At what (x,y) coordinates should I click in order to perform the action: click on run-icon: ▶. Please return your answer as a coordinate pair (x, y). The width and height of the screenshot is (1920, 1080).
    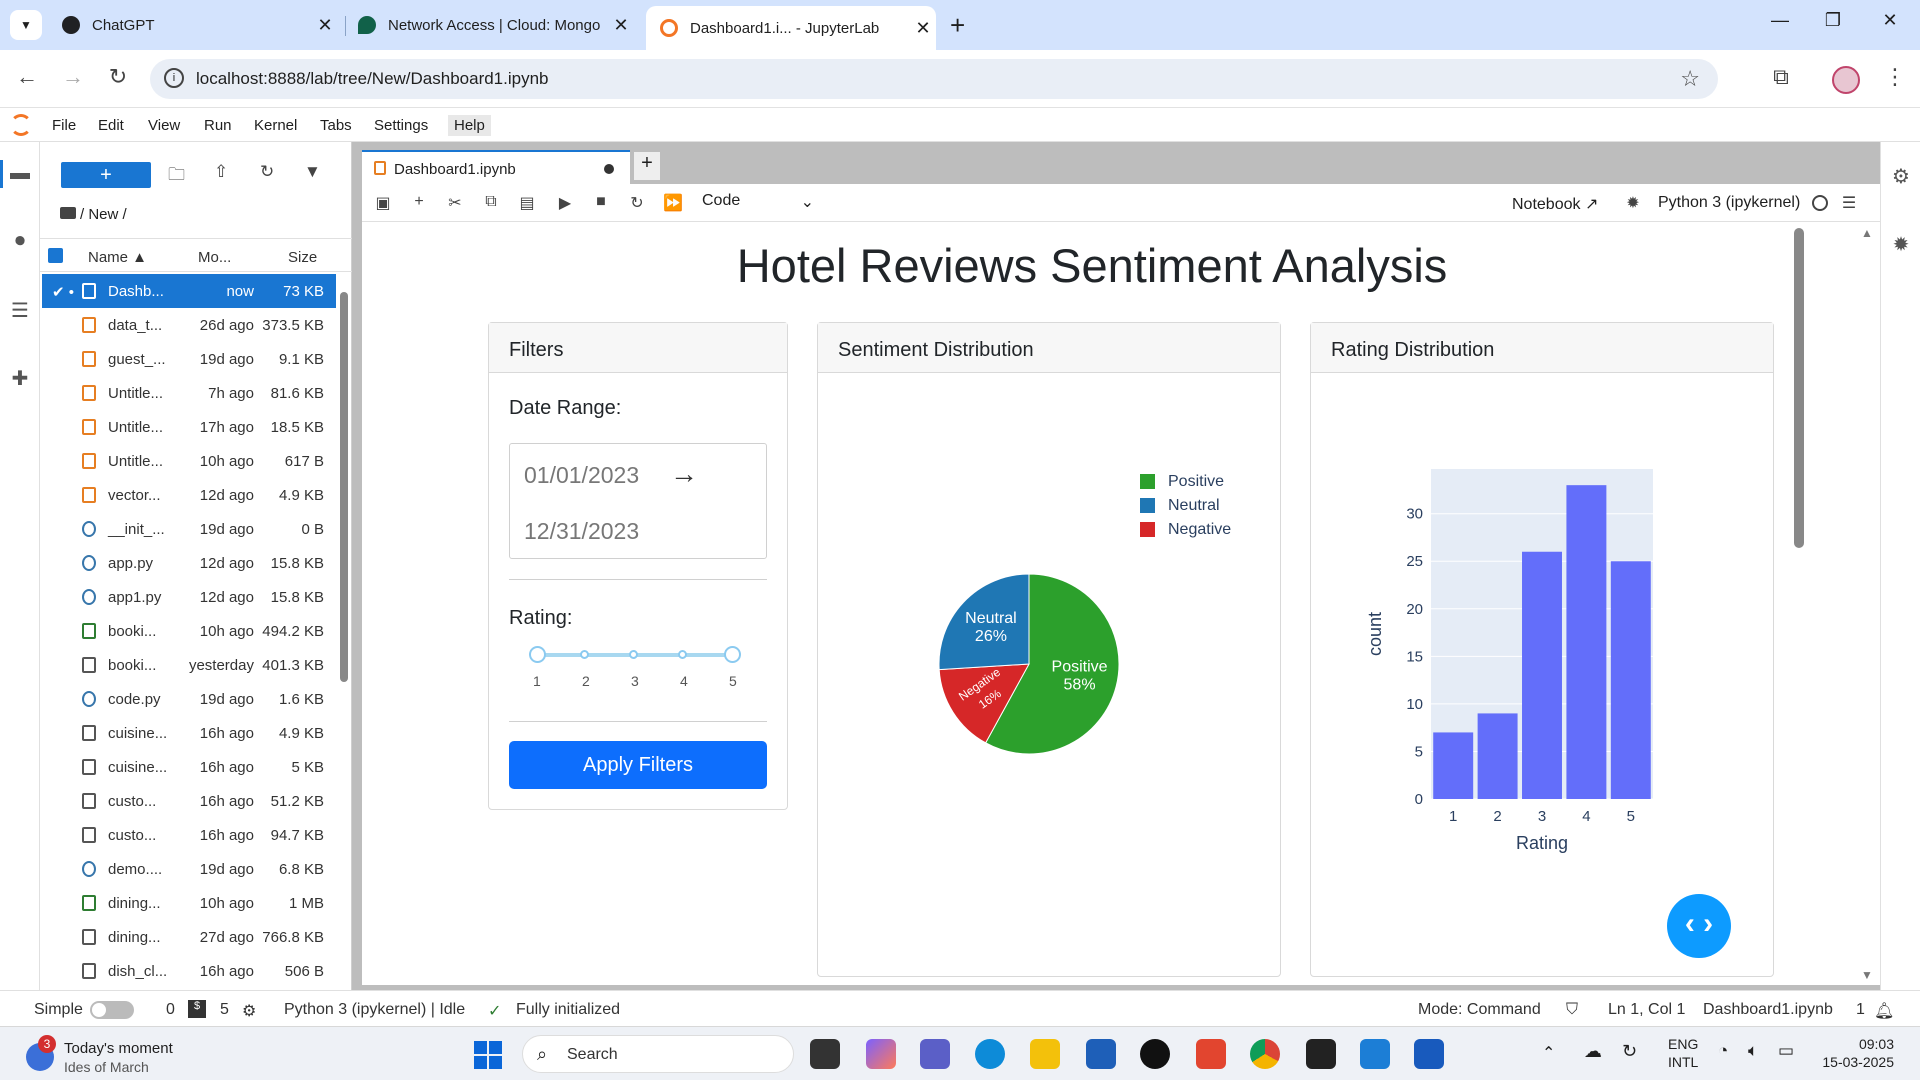
    Looking at the image, I should click on (565, 203).